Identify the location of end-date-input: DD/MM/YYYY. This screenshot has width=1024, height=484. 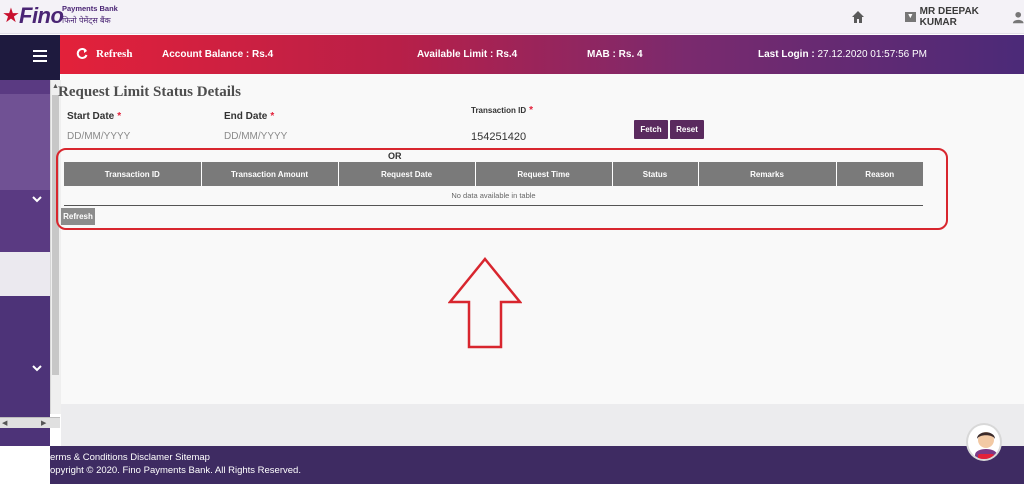
(255, 136).